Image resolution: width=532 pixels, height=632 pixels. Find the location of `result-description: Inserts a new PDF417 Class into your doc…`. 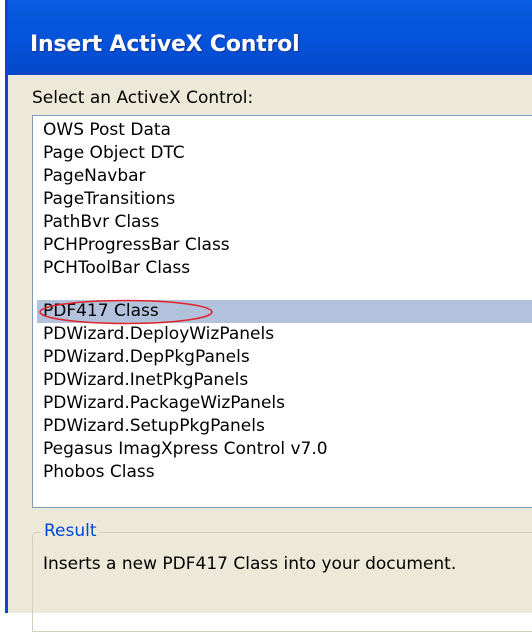

result-description: Inserts a new PDF417 Class into your doc… is located at coordinates (250, 564).